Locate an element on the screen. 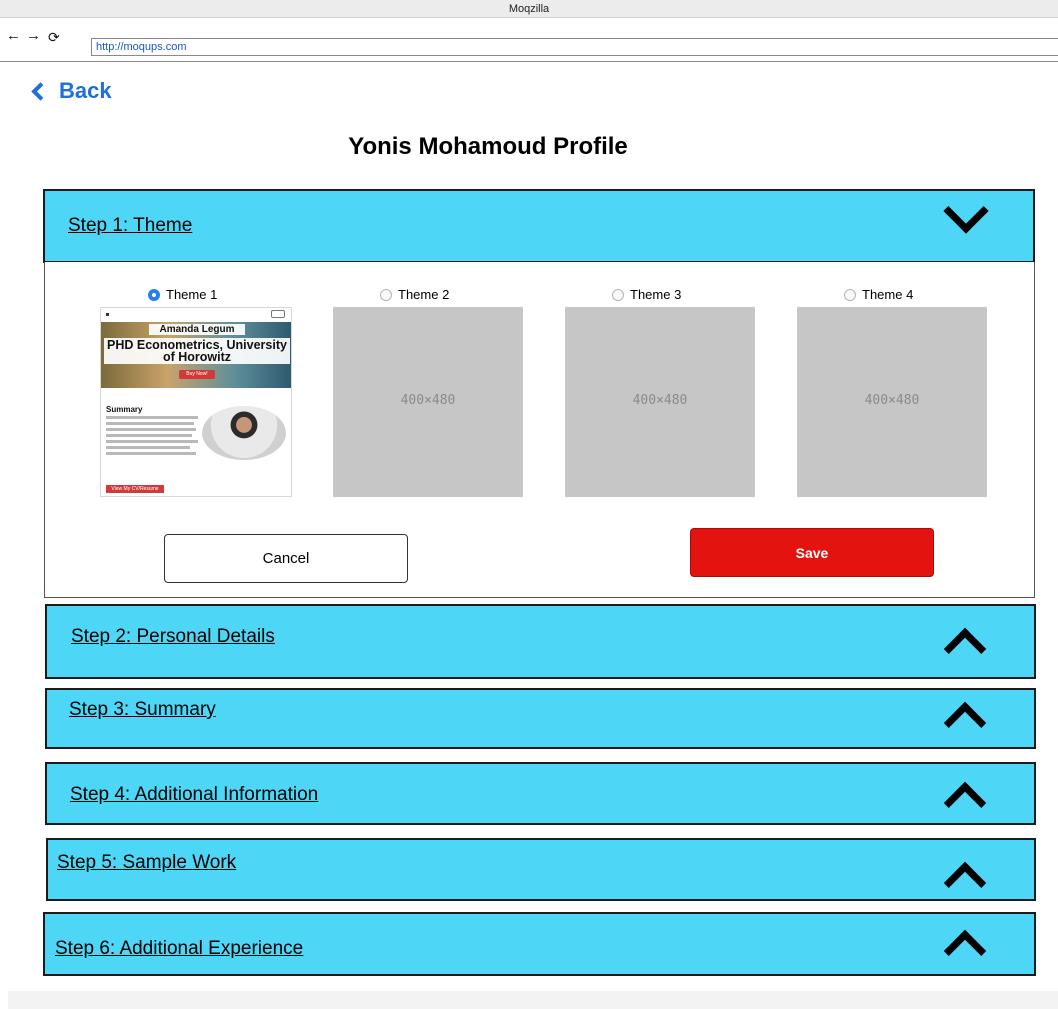 This screenshot has height=1009, width=1058. theme-2-preview: 400×480 is located at coordinates (428, 402).